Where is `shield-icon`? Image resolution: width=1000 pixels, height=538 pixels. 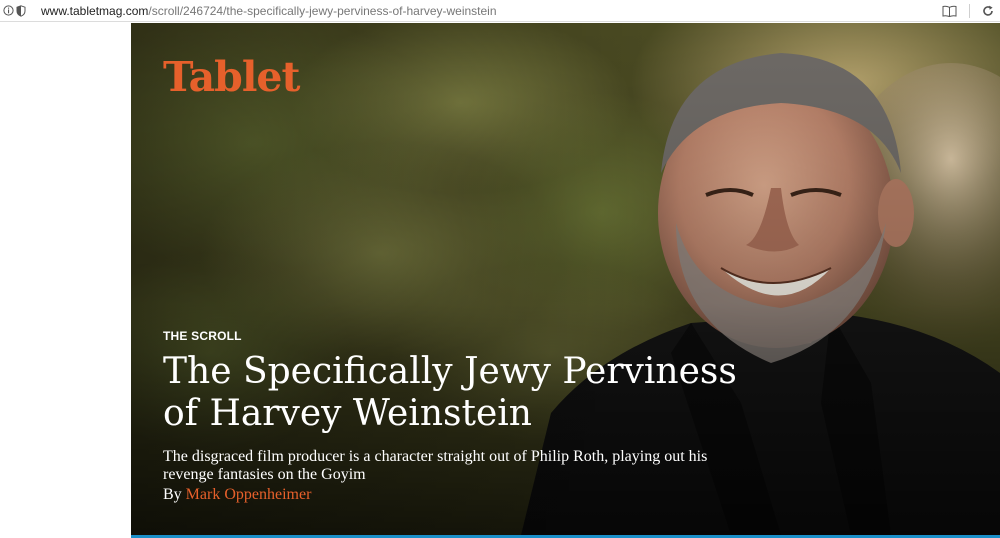
shield-icon is located at coordinates (21, 11).